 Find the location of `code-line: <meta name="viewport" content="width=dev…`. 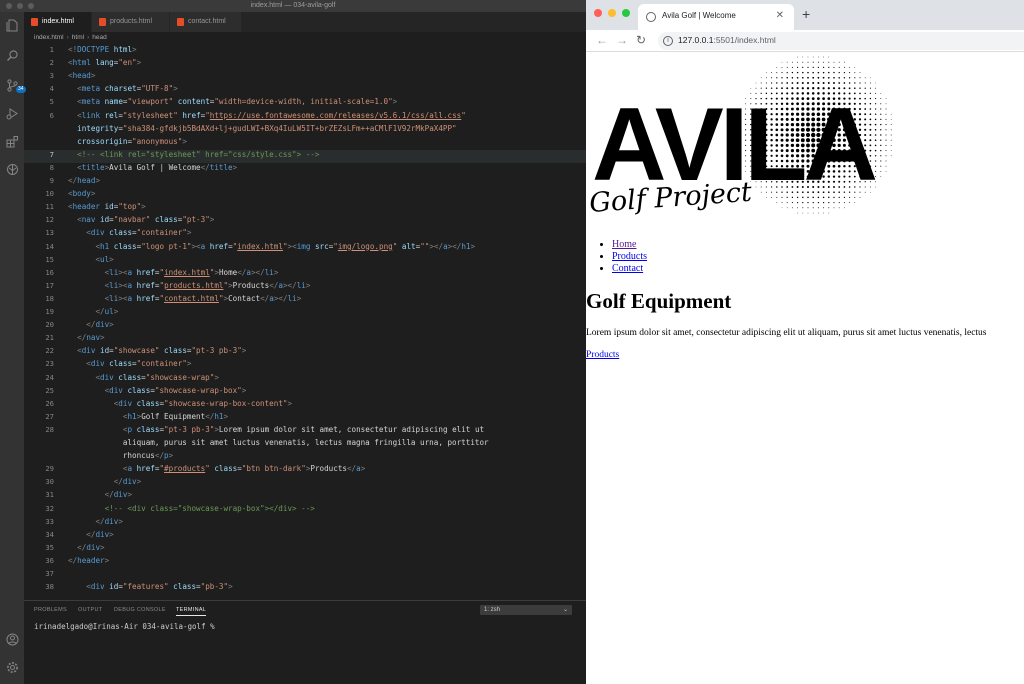

code-line: <meta name="viewport" content="width=dev… is located at coordinates (232, 101).